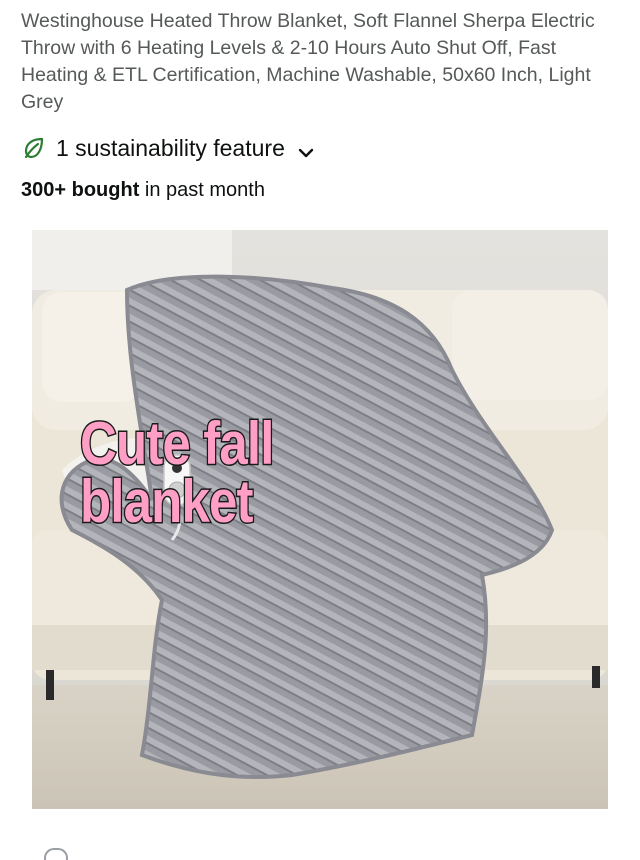 The height and width of the screenshot is (860, 640). I want to click on purchase-count-value: 300+ bought, so click(80, 190).